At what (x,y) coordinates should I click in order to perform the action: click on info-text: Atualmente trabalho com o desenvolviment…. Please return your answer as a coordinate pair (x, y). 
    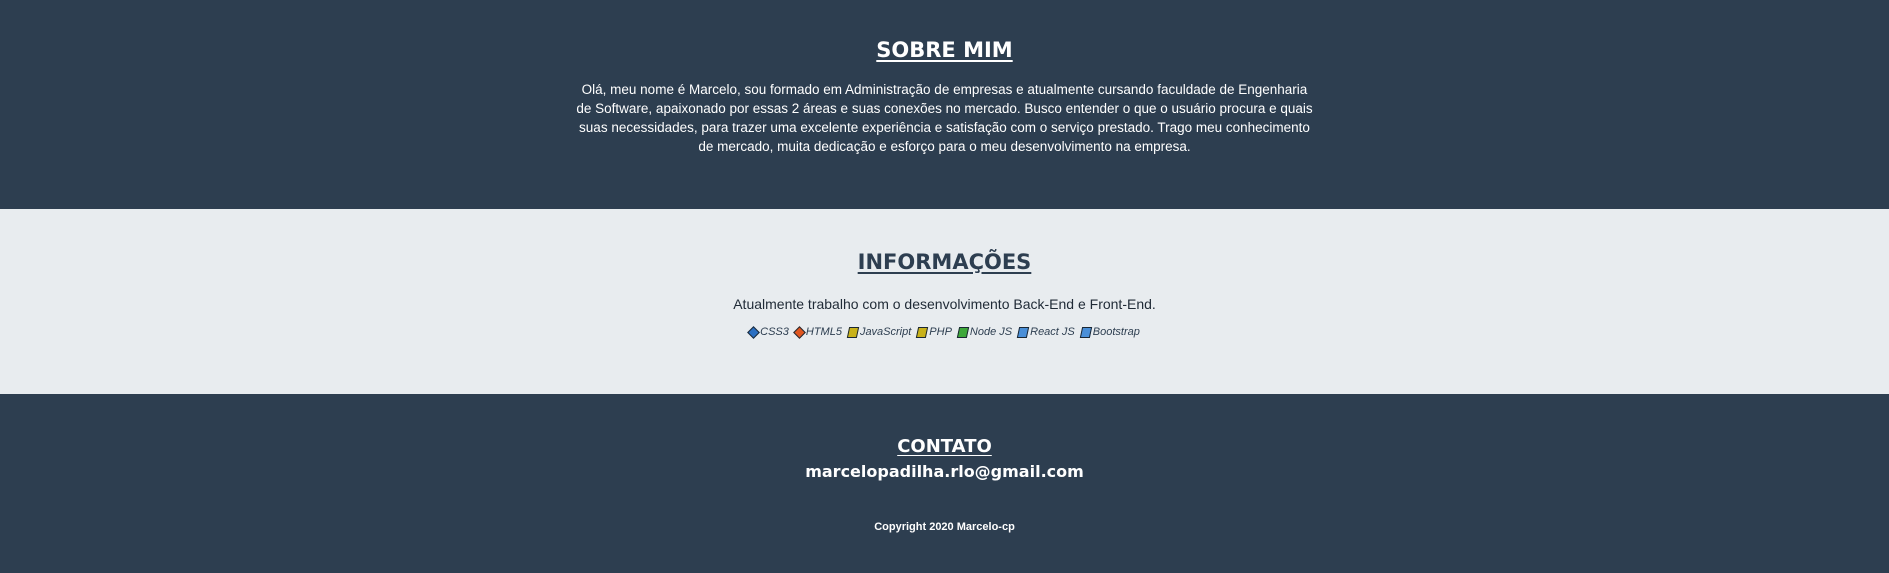
    Looking at the image, I should click on (944, 304).